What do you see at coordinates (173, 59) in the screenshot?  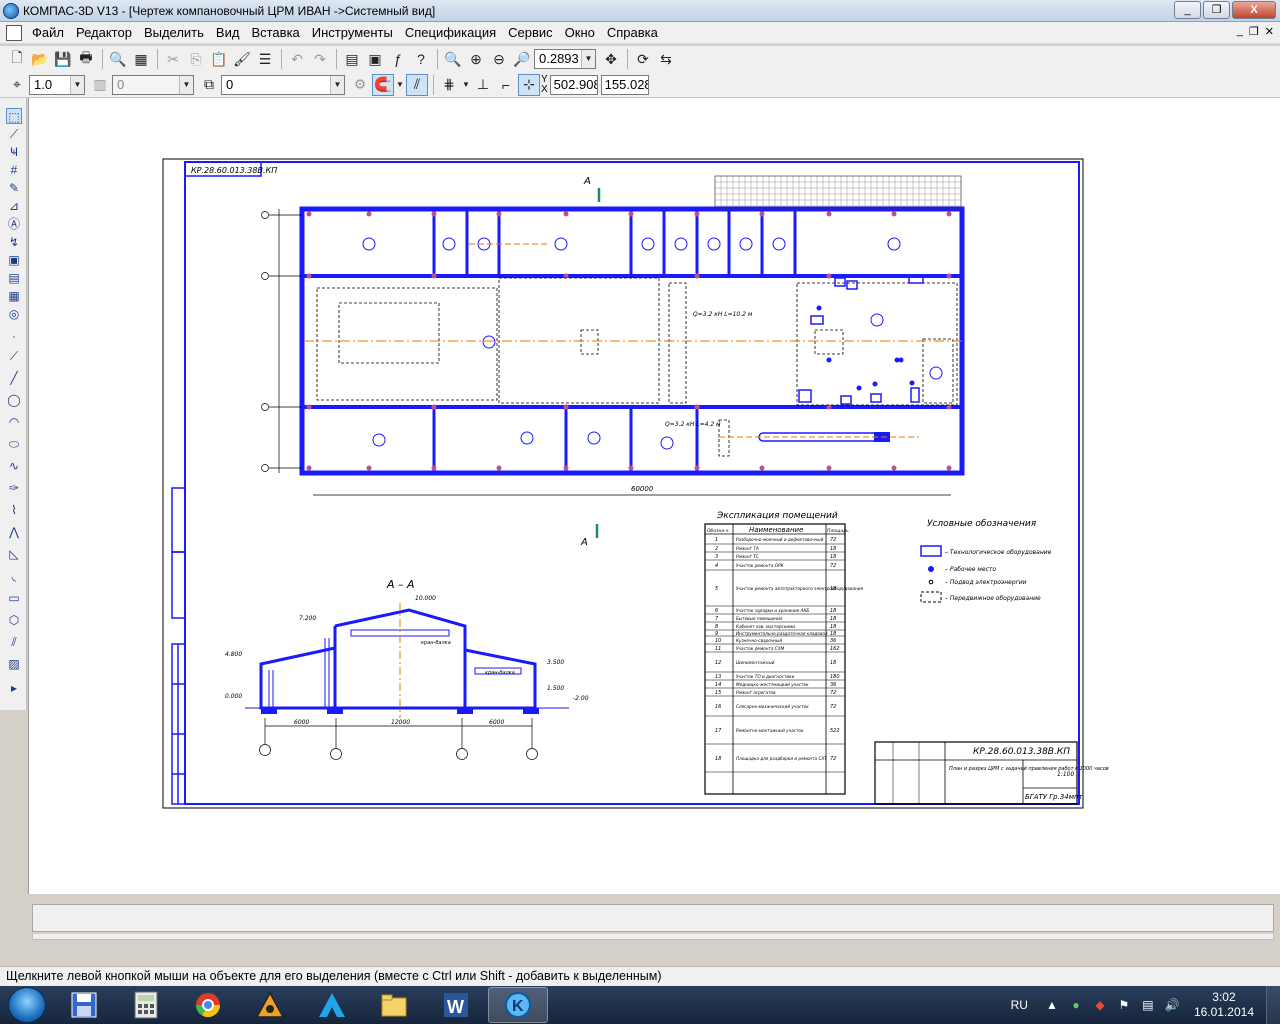 I see `cut-icon: ✂` at bounding box center [173, 59].